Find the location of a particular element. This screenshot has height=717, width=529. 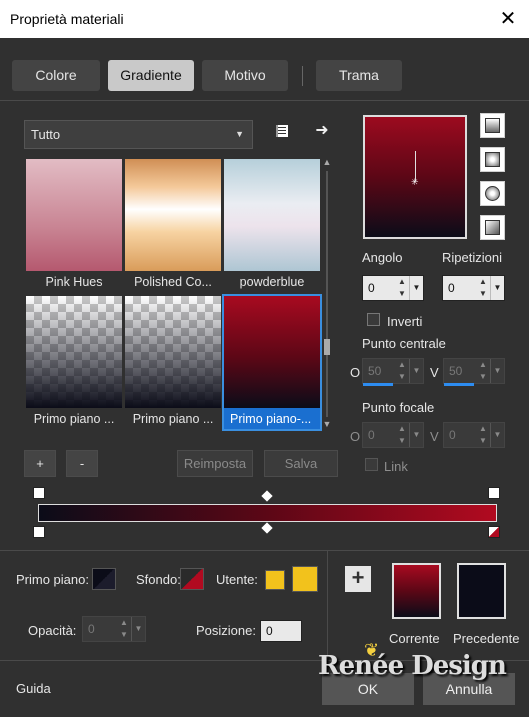

gradient-tile-pink-hues: Pink Hues is located at coordinates (74, 225).